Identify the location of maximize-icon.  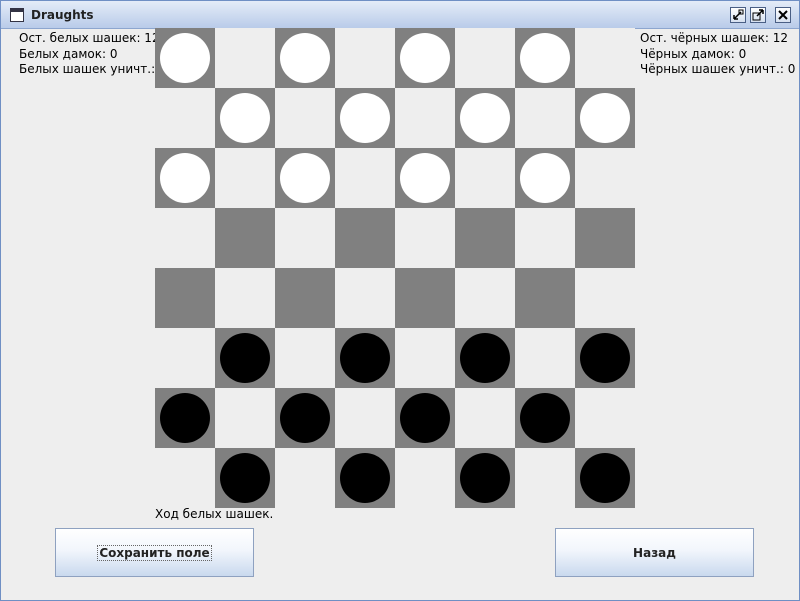
(758, 15).